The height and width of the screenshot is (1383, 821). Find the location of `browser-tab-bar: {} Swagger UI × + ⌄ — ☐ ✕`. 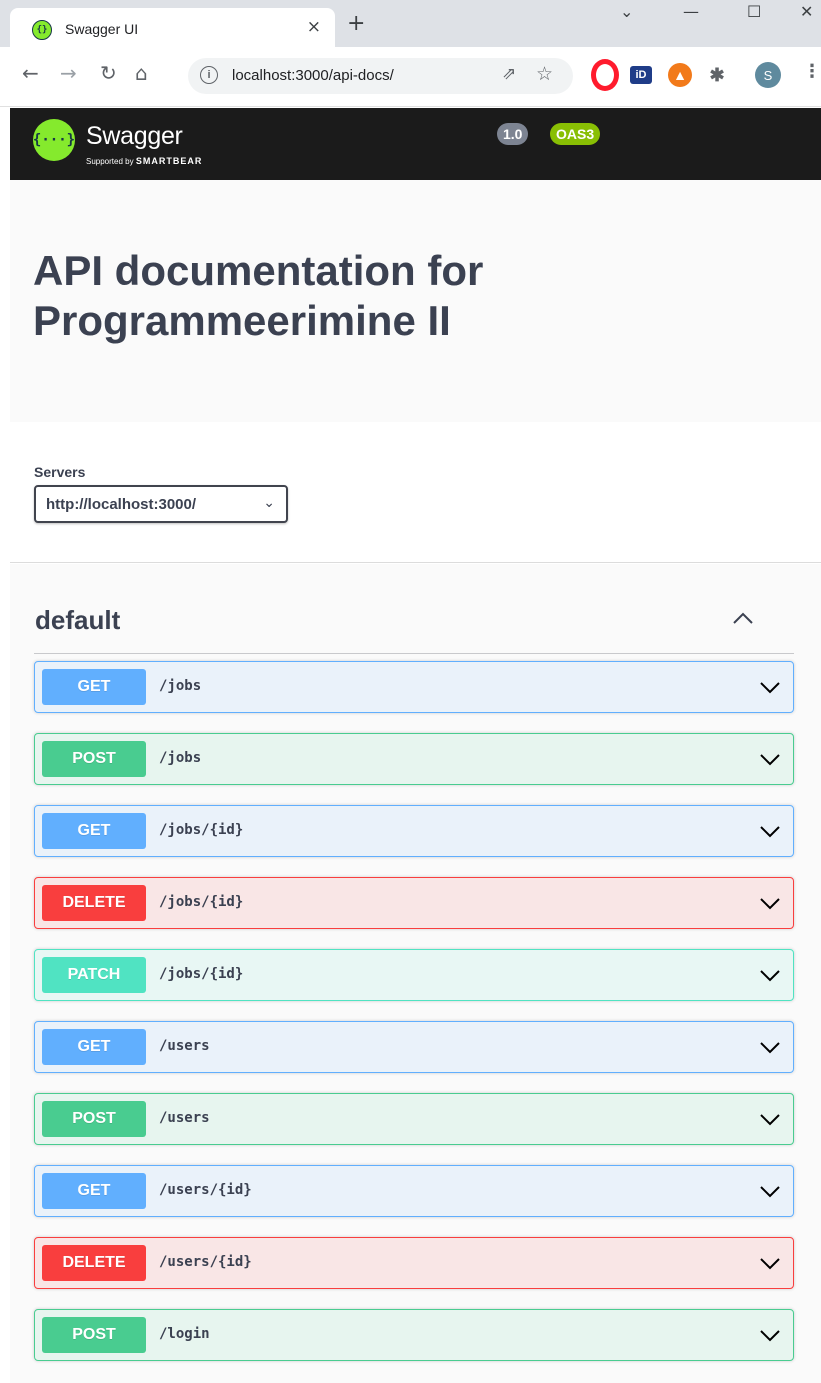

browser-tab-bar: {} Swagger UI × + ⌄ — ☐ ✕ is located at coordinates (410, 23).